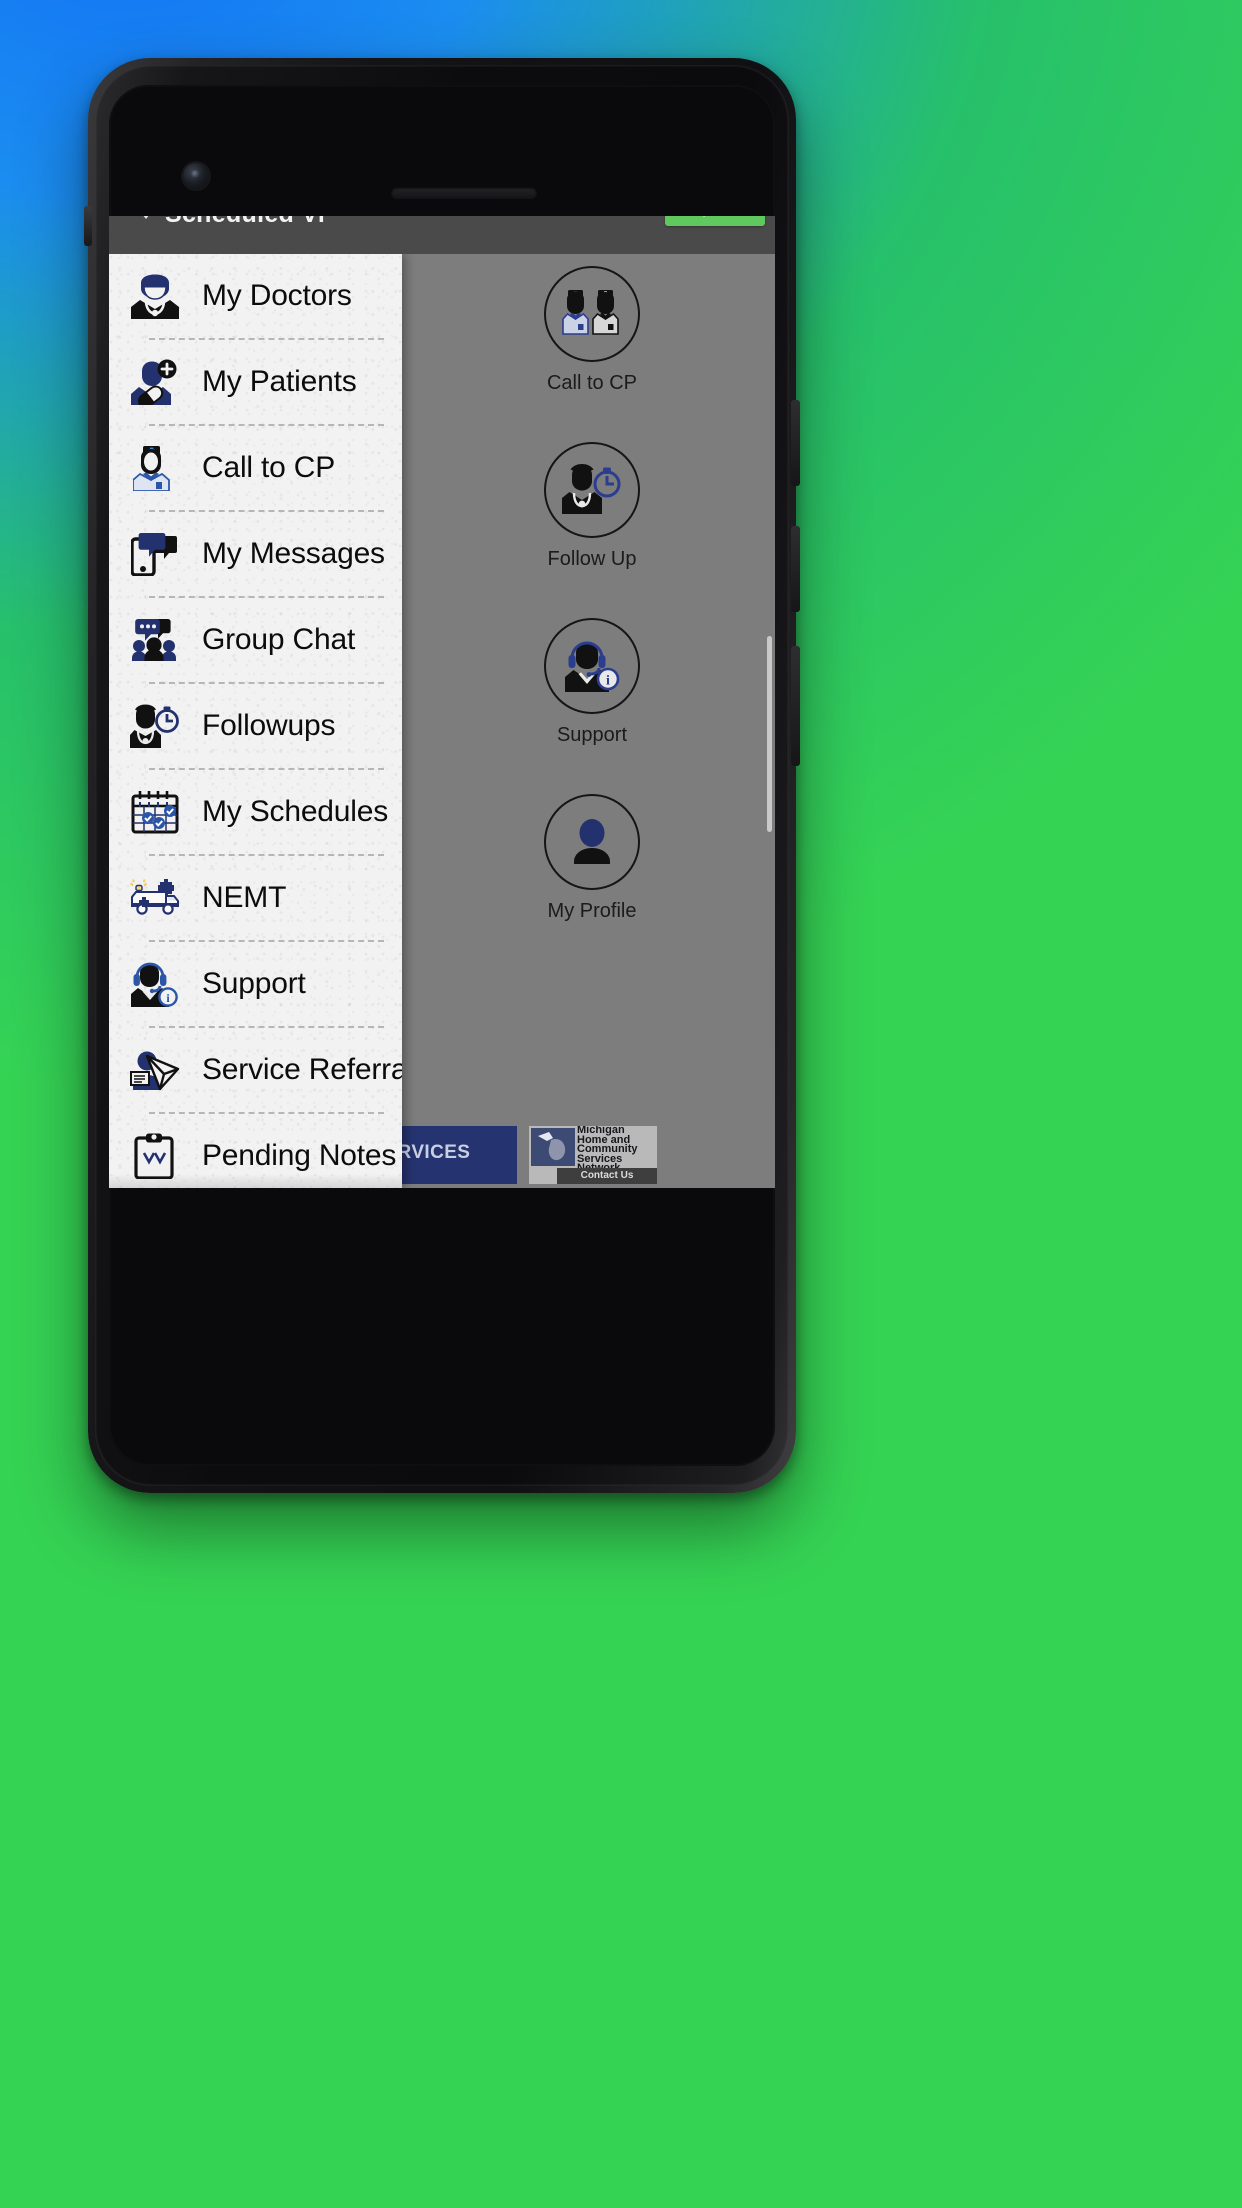 The height and width of the screenshot is (2208, 1242). I want to click on drawer-item-label: My Messages, so click(293, 553).